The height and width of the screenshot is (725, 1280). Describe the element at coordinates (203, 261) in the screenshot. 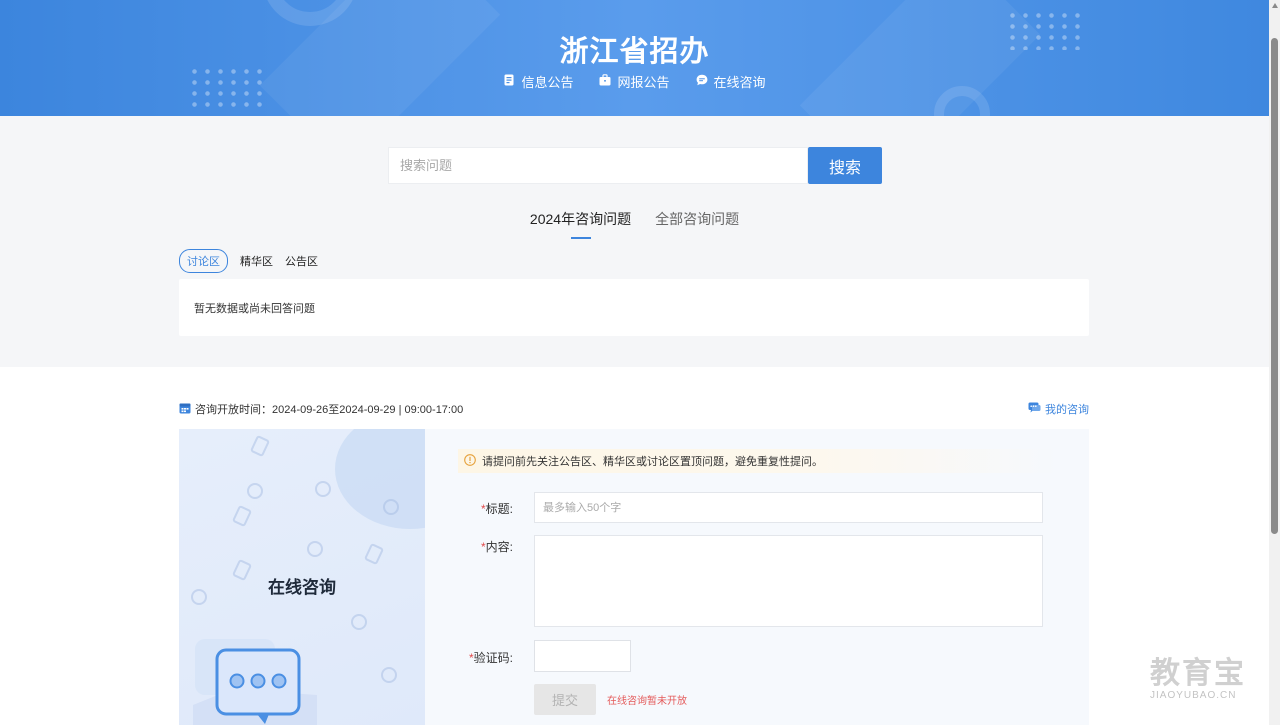

I see `section-discussion: 讨论区` at that location.